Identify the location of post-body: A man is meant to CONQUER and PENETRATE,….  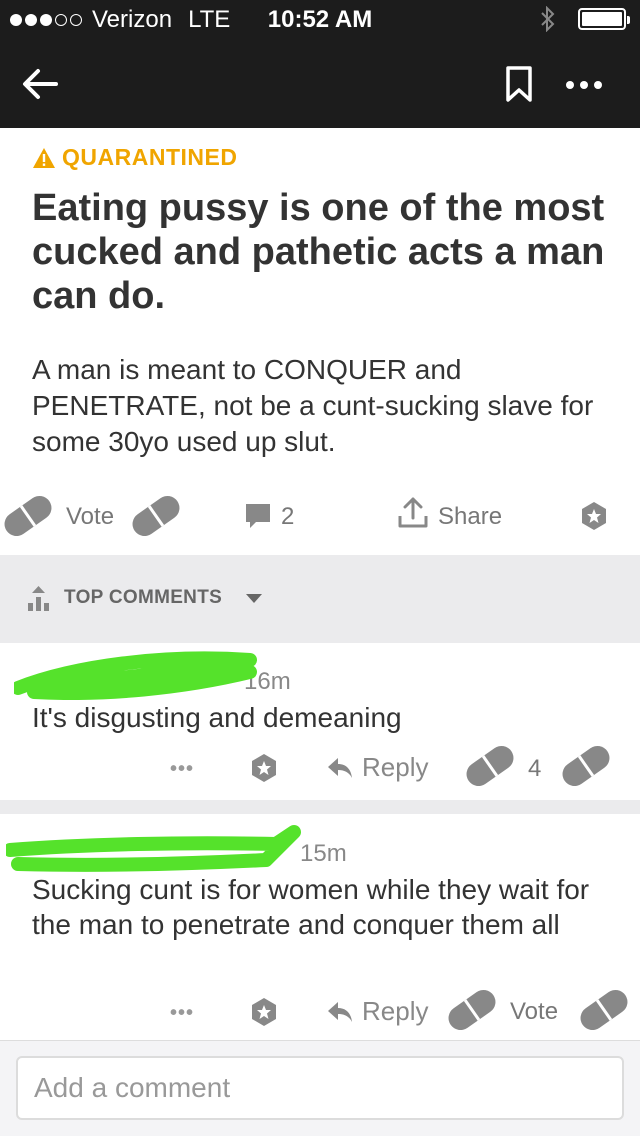
(313, 405).